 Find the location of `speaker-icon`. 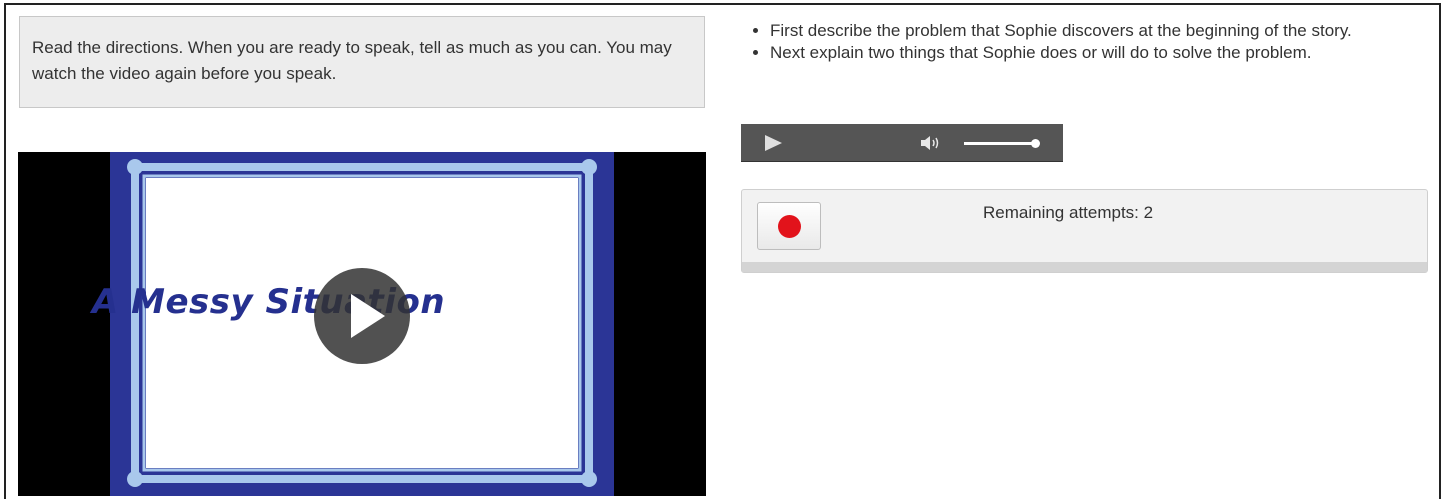

speaker-icon is located at coordinates (931, 143).